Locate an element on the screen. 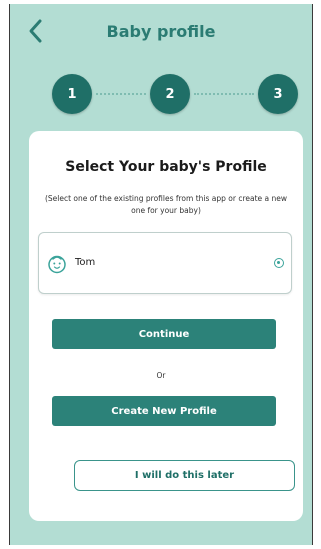 The width and height of the screenshot is (321, 549). baby-face-icon is located at coordinates (57, 264).